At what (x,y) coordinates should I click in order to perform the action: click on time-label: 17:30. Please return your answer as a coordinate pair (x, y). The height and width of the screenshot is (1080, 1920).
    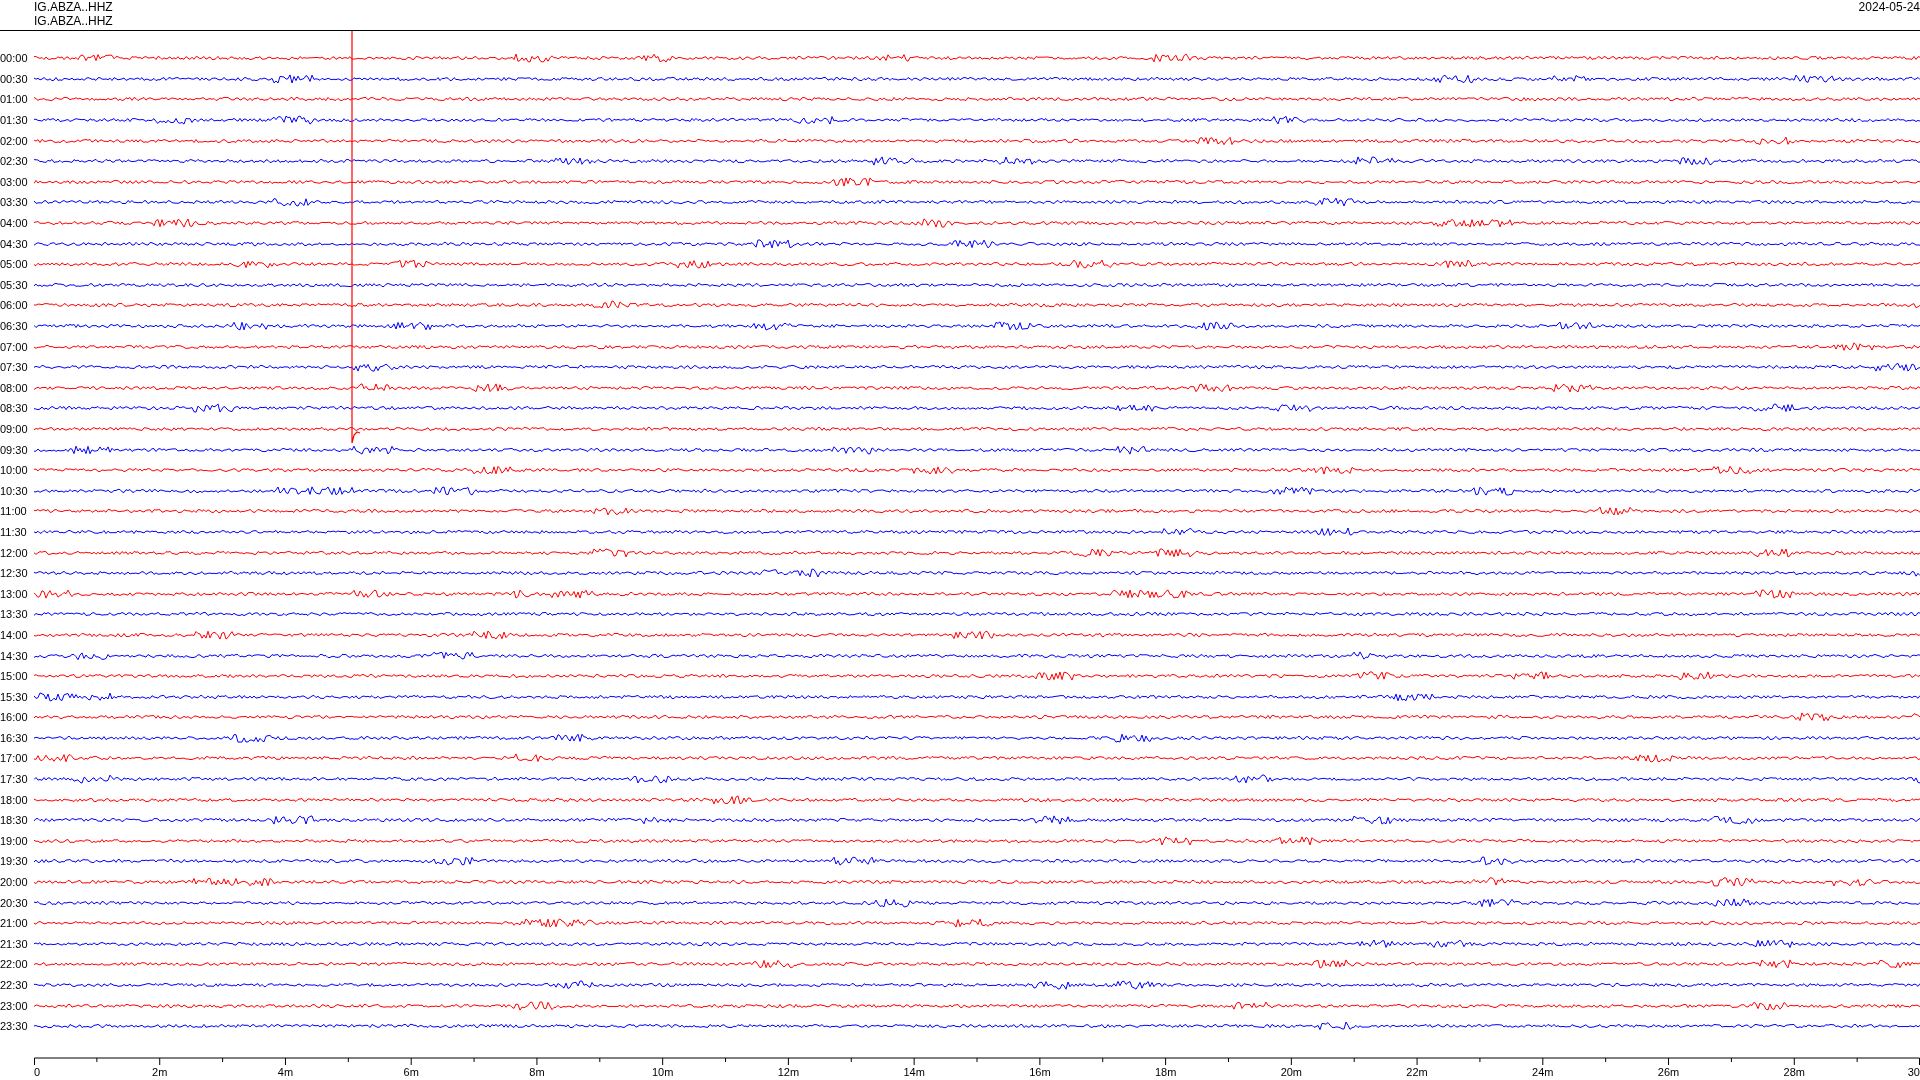
    Looking at the image, I should click on (14, 779).